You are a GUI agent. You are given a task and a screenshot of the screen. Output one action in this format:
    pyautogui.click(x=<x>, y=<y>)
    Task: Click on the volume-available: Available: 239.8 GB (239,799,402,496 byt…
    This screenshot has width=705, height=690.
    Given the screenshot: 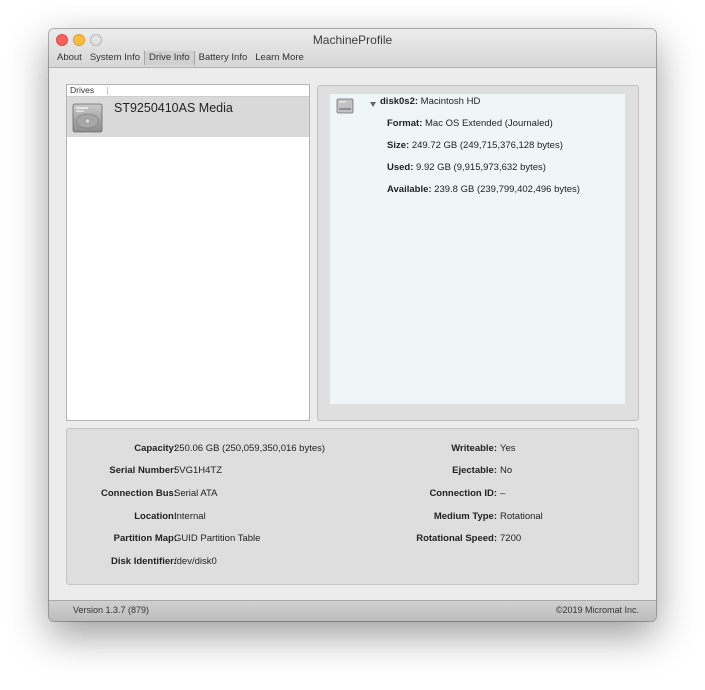 What is the action you would take?
    pyautogui.click(x=483, y=189)
    